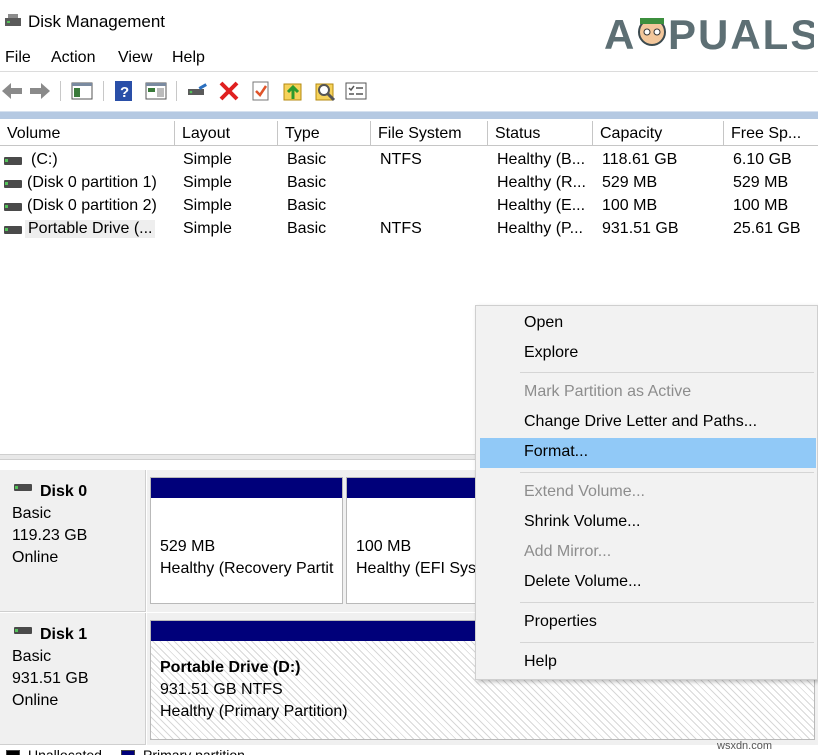 The width and height of the screenshot is (818, 755). Describe the element at coordinates (640, 228) in the screenshot. I see `volume-capacity: 931.51 GB` at that location.